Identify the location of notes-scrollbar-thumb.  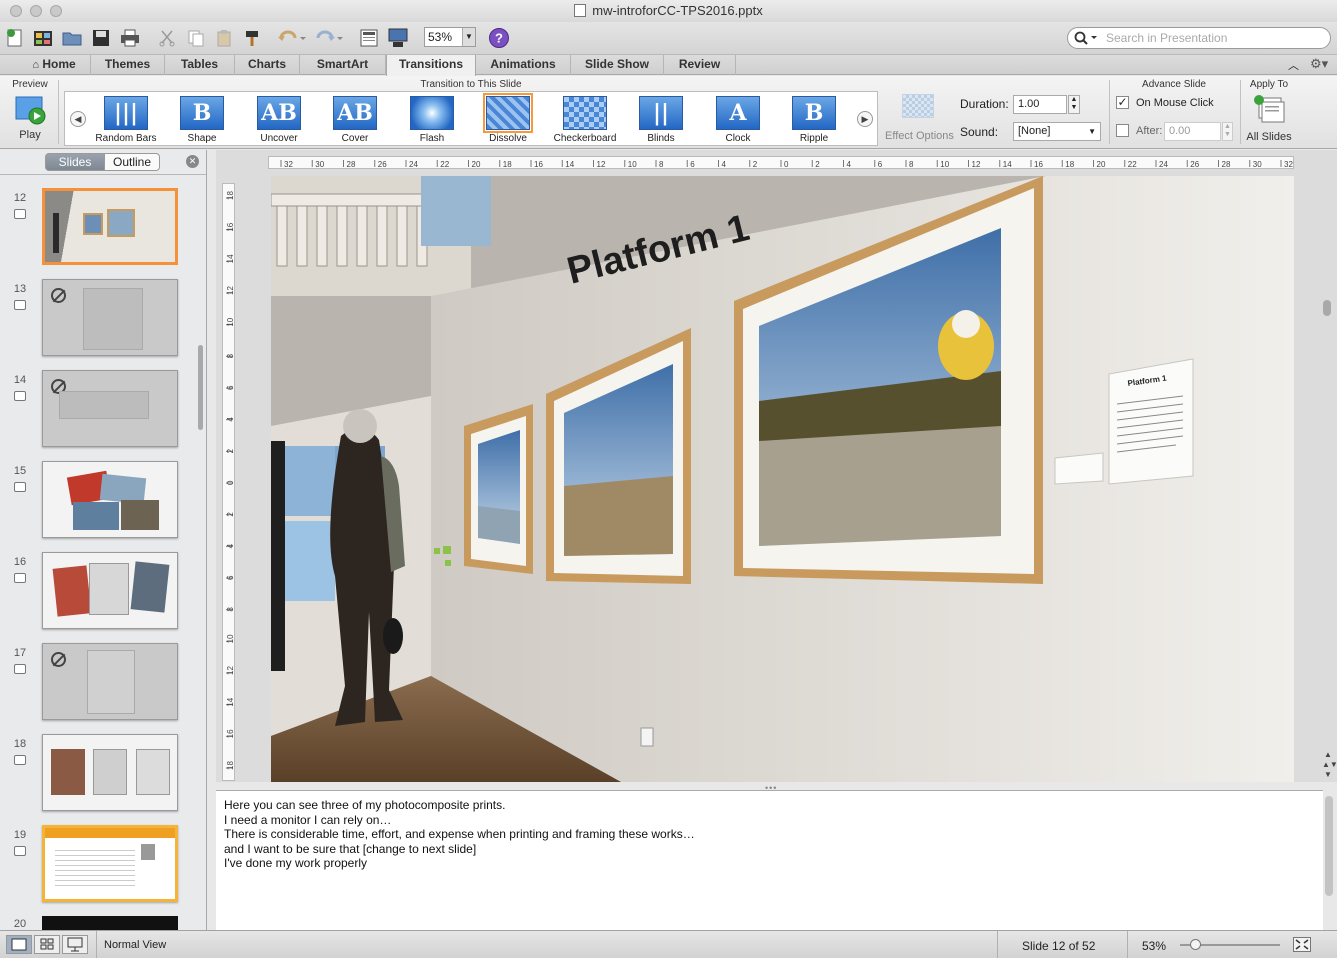
(1329, 846).